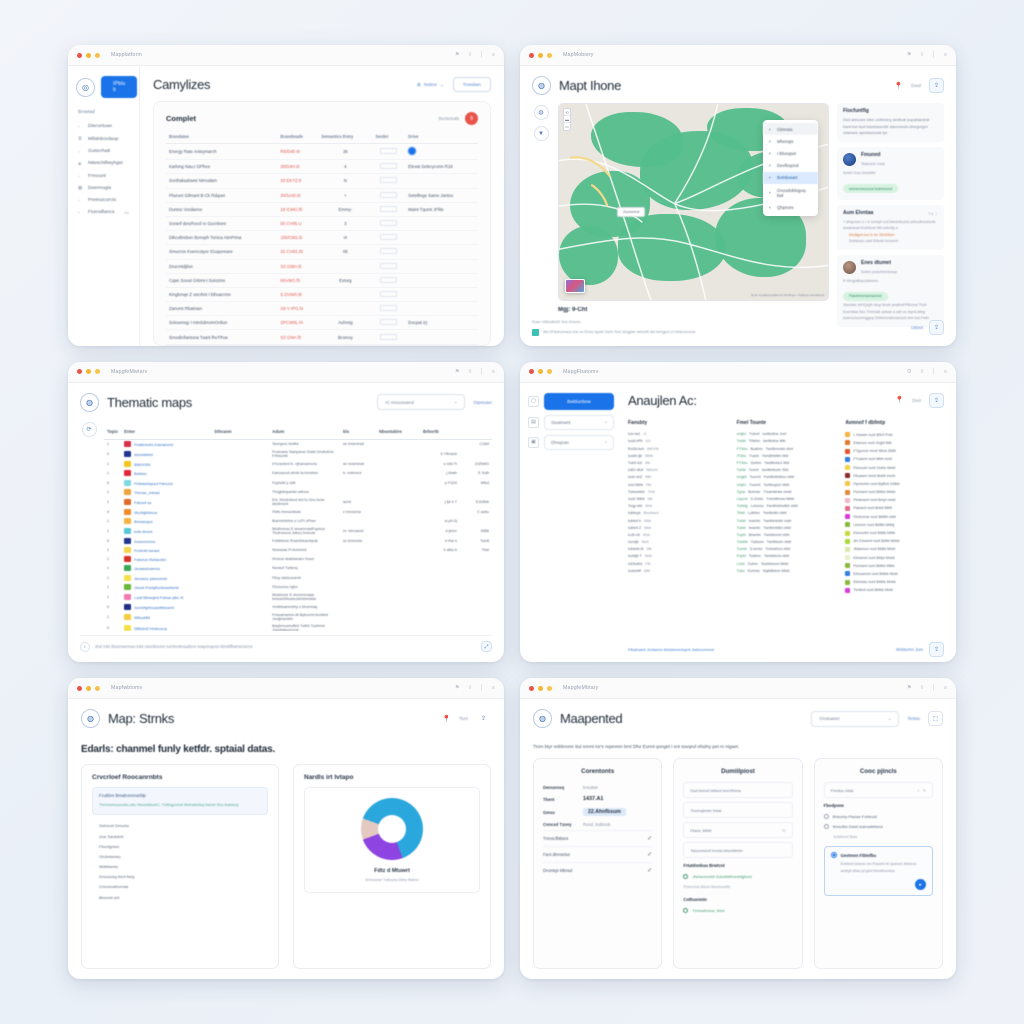  What do you see at coordinates (482, 402) in the screenshot?
I see `header-link: Orpmuser` at bounding box center [482, 402].